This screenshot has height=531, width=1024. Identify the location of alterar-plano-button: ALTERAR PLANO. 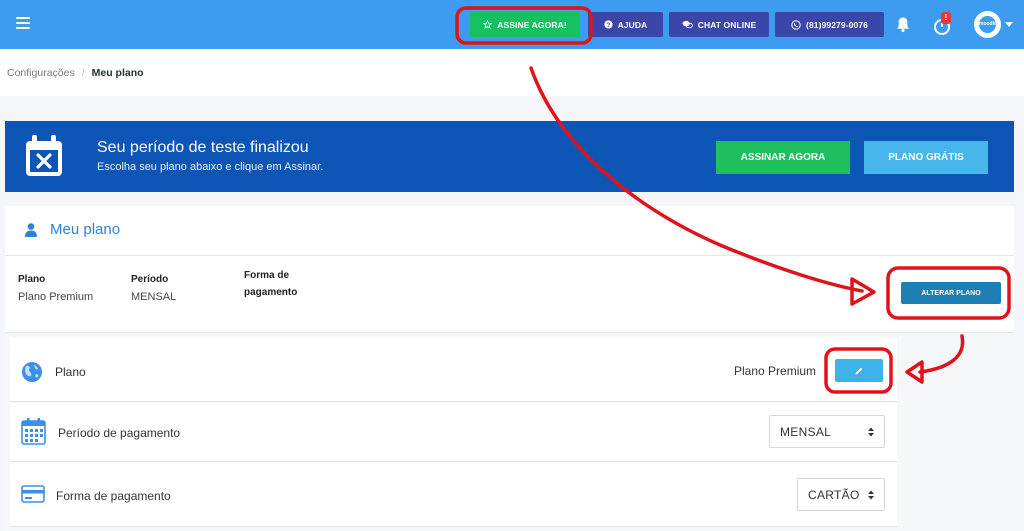
(951, 293).